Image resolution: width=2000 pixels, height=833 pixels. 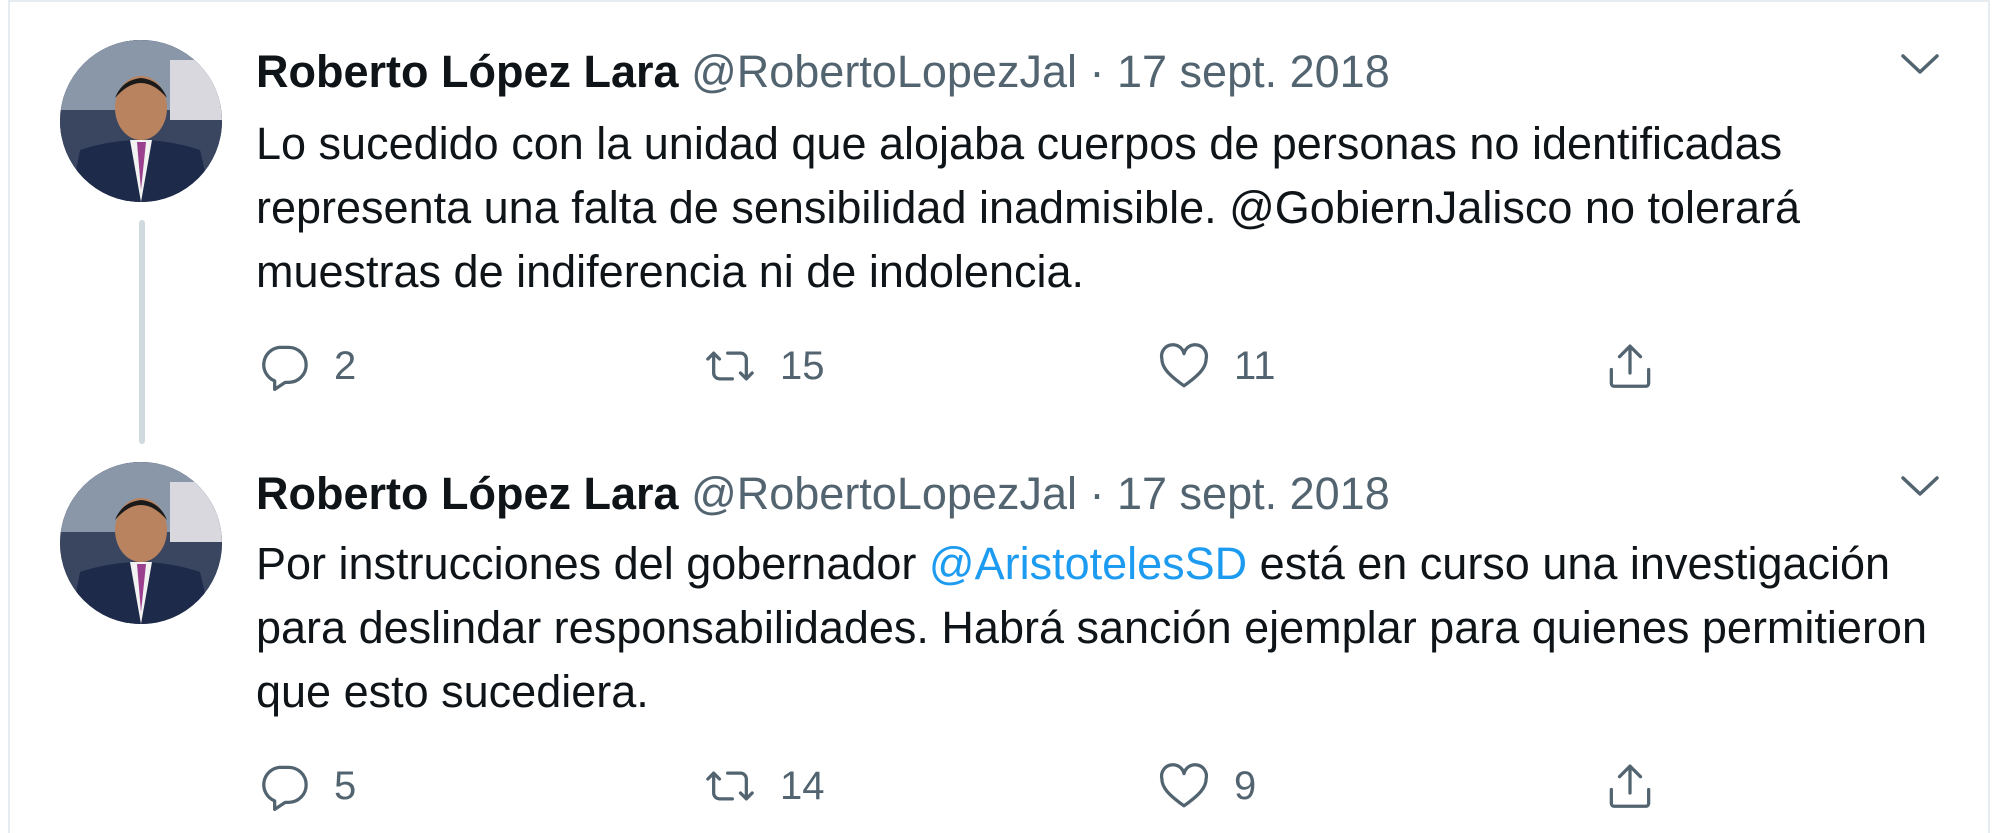 What do you see at coordinates (1255, 365) in the screenshot?
I see `like-count: 11` at bounding box center [1255, 365].